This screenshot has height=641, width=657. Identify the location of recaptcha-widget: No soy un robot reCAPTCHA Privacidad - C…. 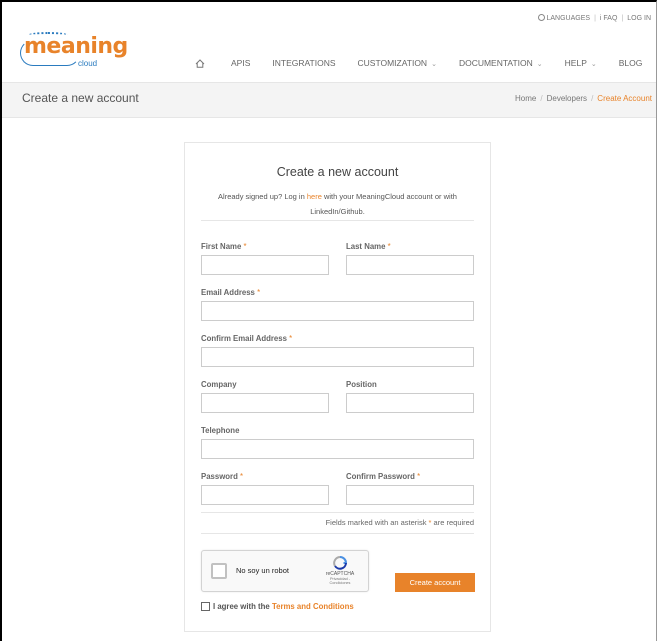
(285, 571).